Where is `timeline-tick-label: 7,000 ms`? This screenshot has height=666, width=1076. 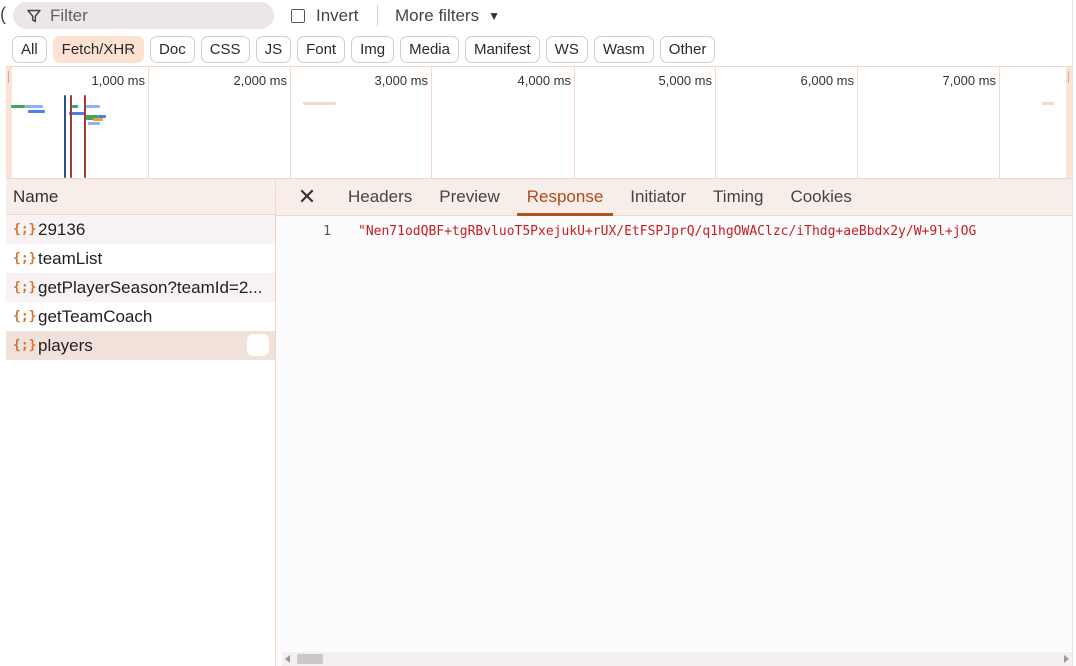 timeline-tick-label: 7,000 ms is located at coordinates (969, 80).